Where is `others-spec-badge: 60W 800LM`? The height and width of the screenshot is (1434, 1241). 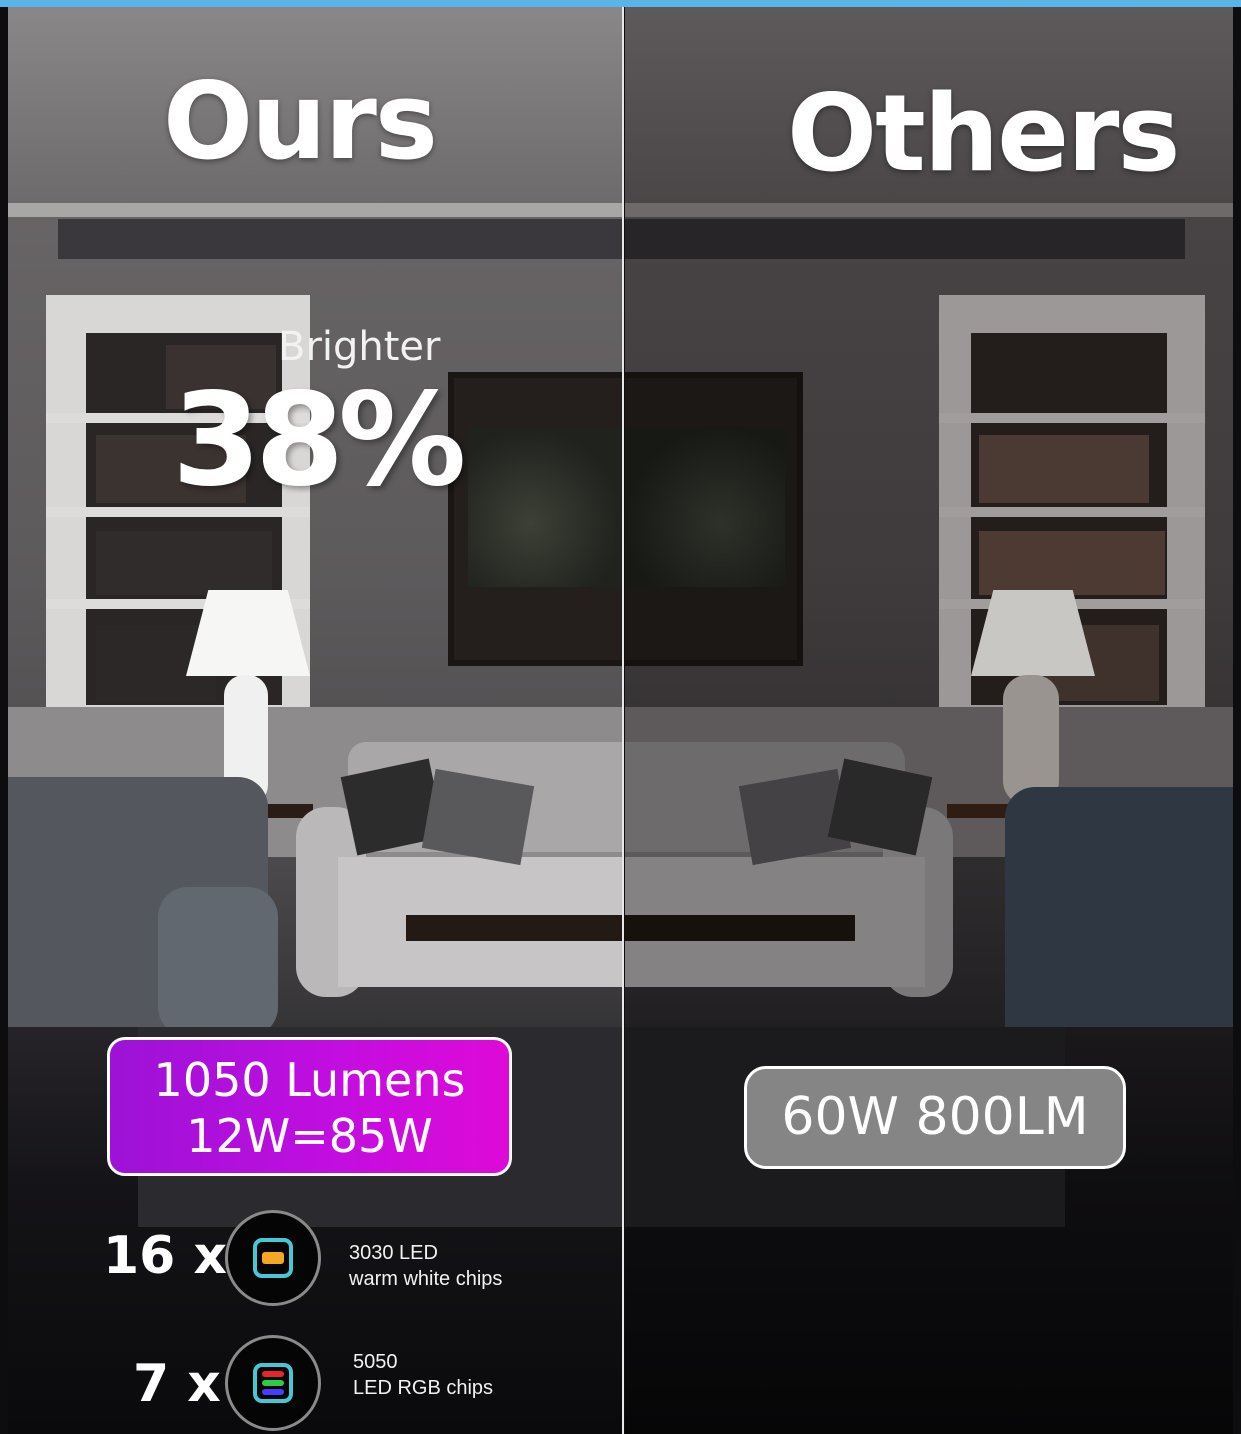 others-spec-badge: 60W 800LM is located at coordinates (935, 1117).